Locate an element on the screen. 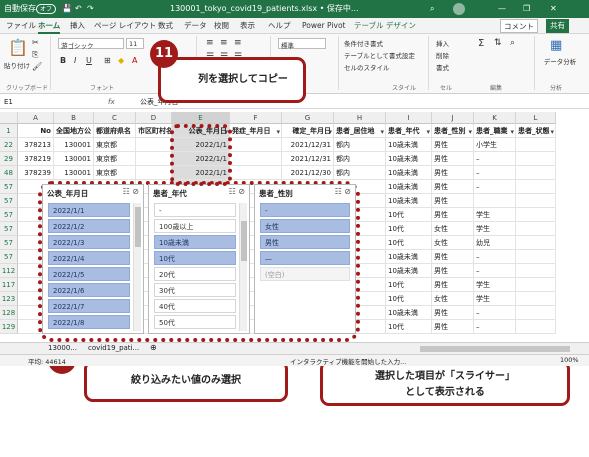  slicer-item: 2022/1/5 is located at coordinates (89, 274).